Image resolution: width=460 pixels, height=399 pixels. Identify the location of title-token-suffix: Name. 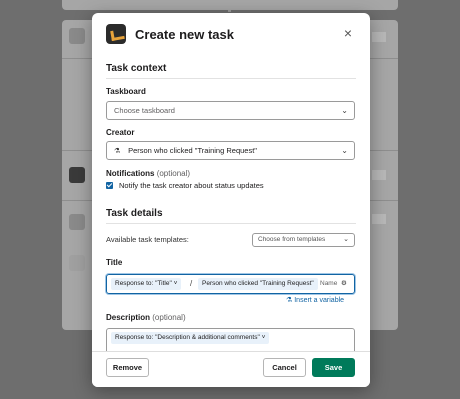
(329, 283).